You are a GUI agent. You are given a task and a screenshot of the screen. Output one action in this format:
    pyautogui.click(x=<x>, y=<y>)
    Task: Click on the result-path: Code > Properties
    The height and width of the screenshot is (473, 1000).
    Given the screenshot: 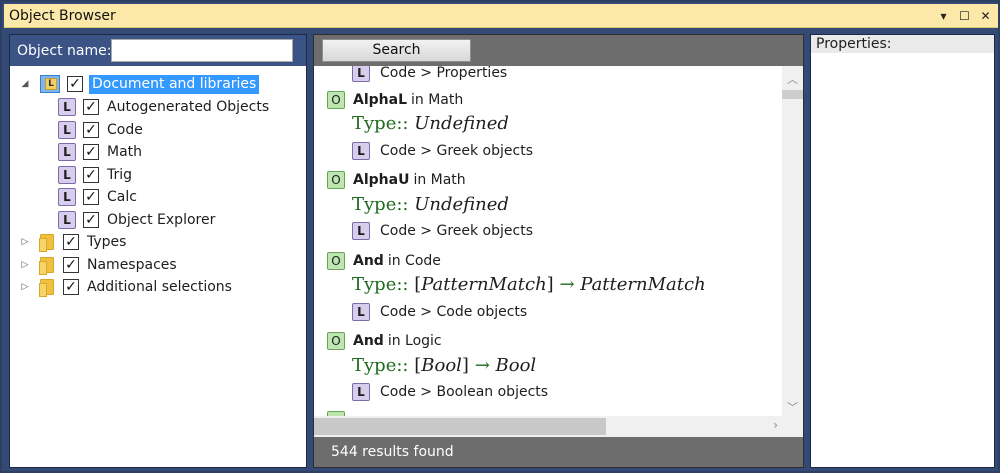 What is the action you would take?
    pyautogui.click(x=444, y=73)
    